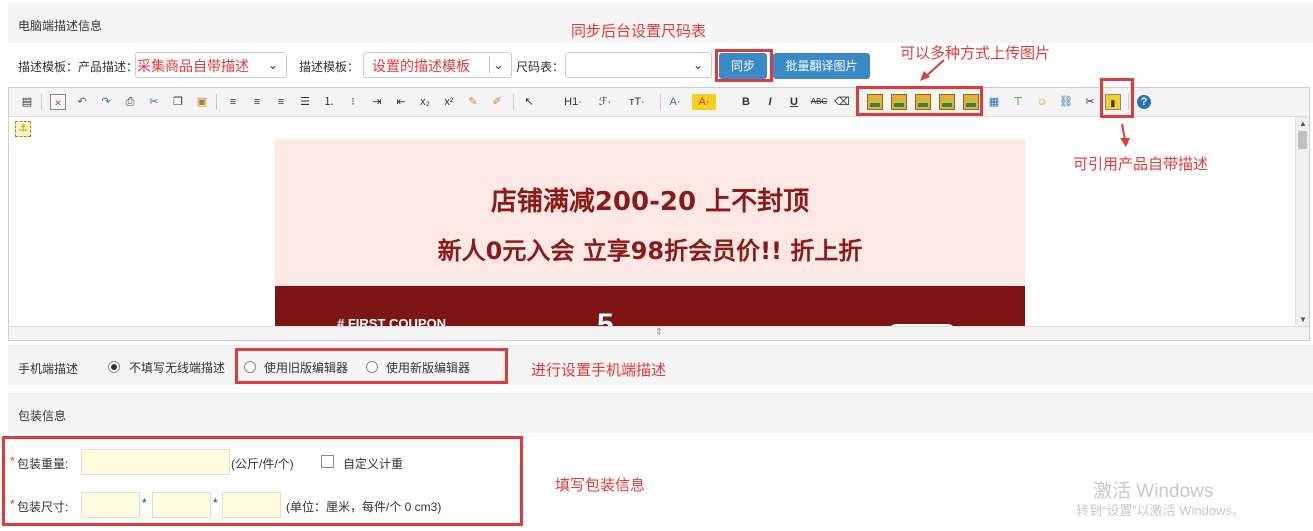 The image size is (1313, 531). What do you see at coordinates (650, 306) in the screenshot?
I see `banner-coupon-strip: # FIRST COUPON 5` at bounding box center [650, 306].